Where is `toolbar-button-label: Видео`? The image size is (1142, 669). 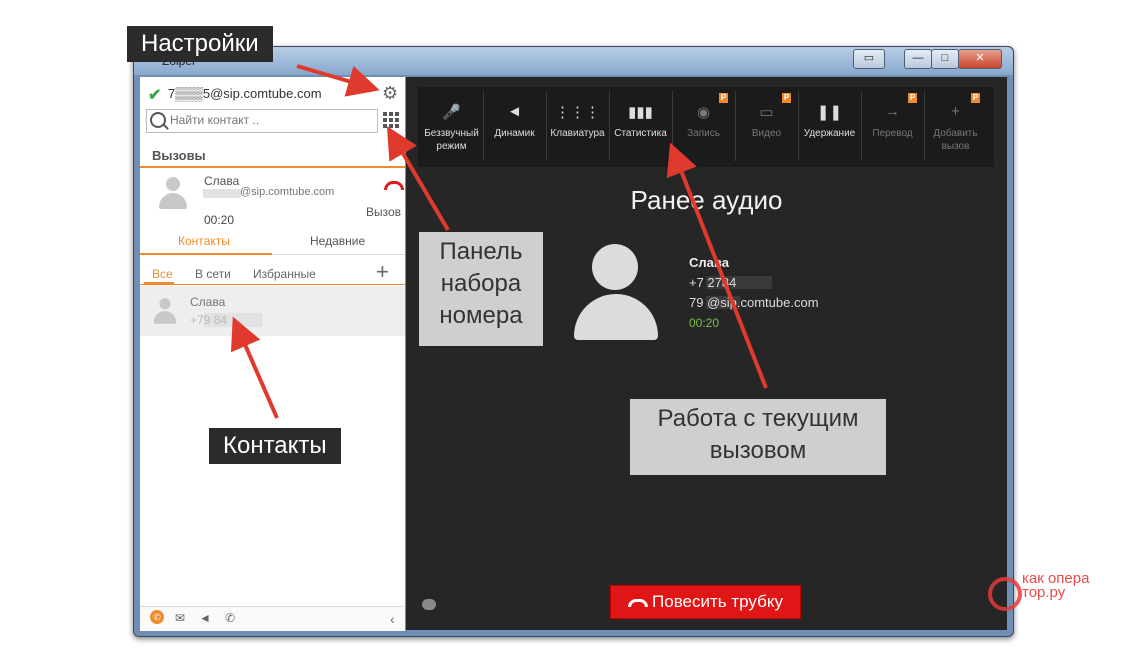 toolbar-button-label: Видео is located at coordinates (766, 133).